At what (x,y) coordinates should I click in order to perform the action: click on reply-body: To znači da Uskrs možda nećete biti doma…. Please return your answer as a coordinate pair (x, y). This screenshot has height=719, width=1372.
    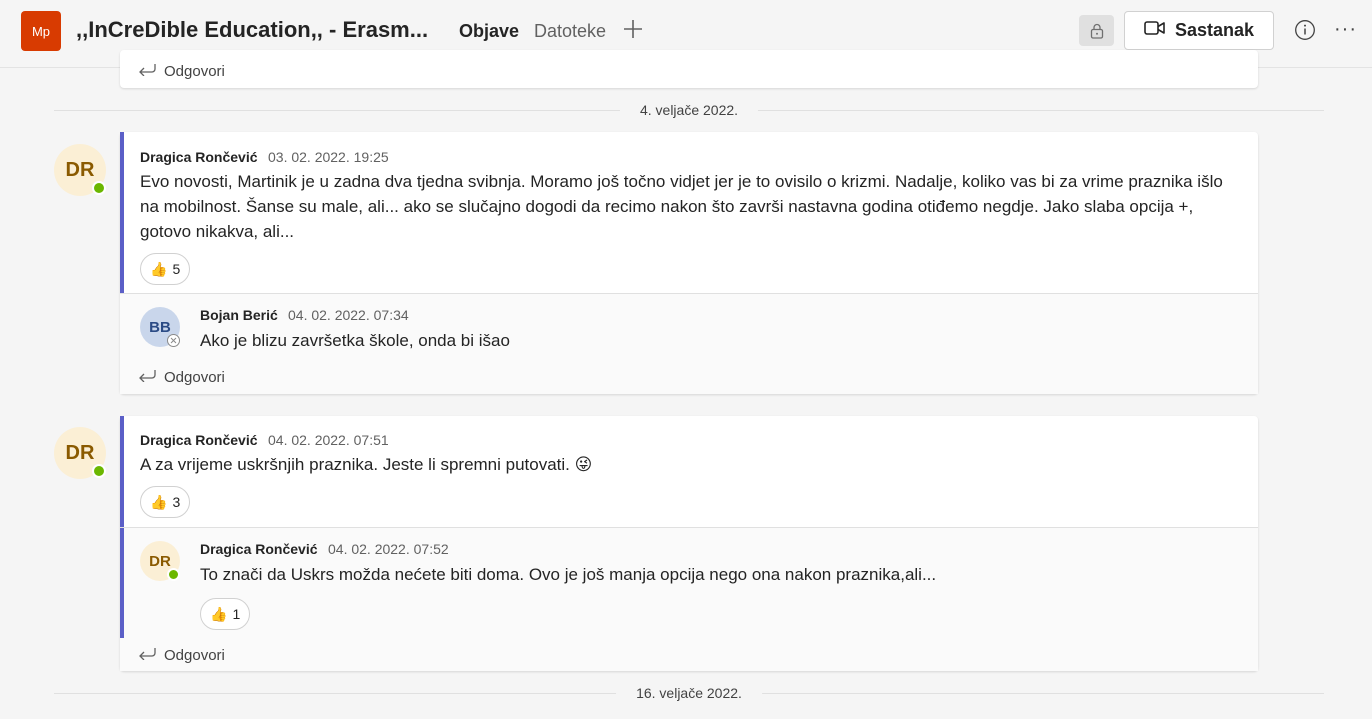
    Looking at the image, I should click on (568, 574).